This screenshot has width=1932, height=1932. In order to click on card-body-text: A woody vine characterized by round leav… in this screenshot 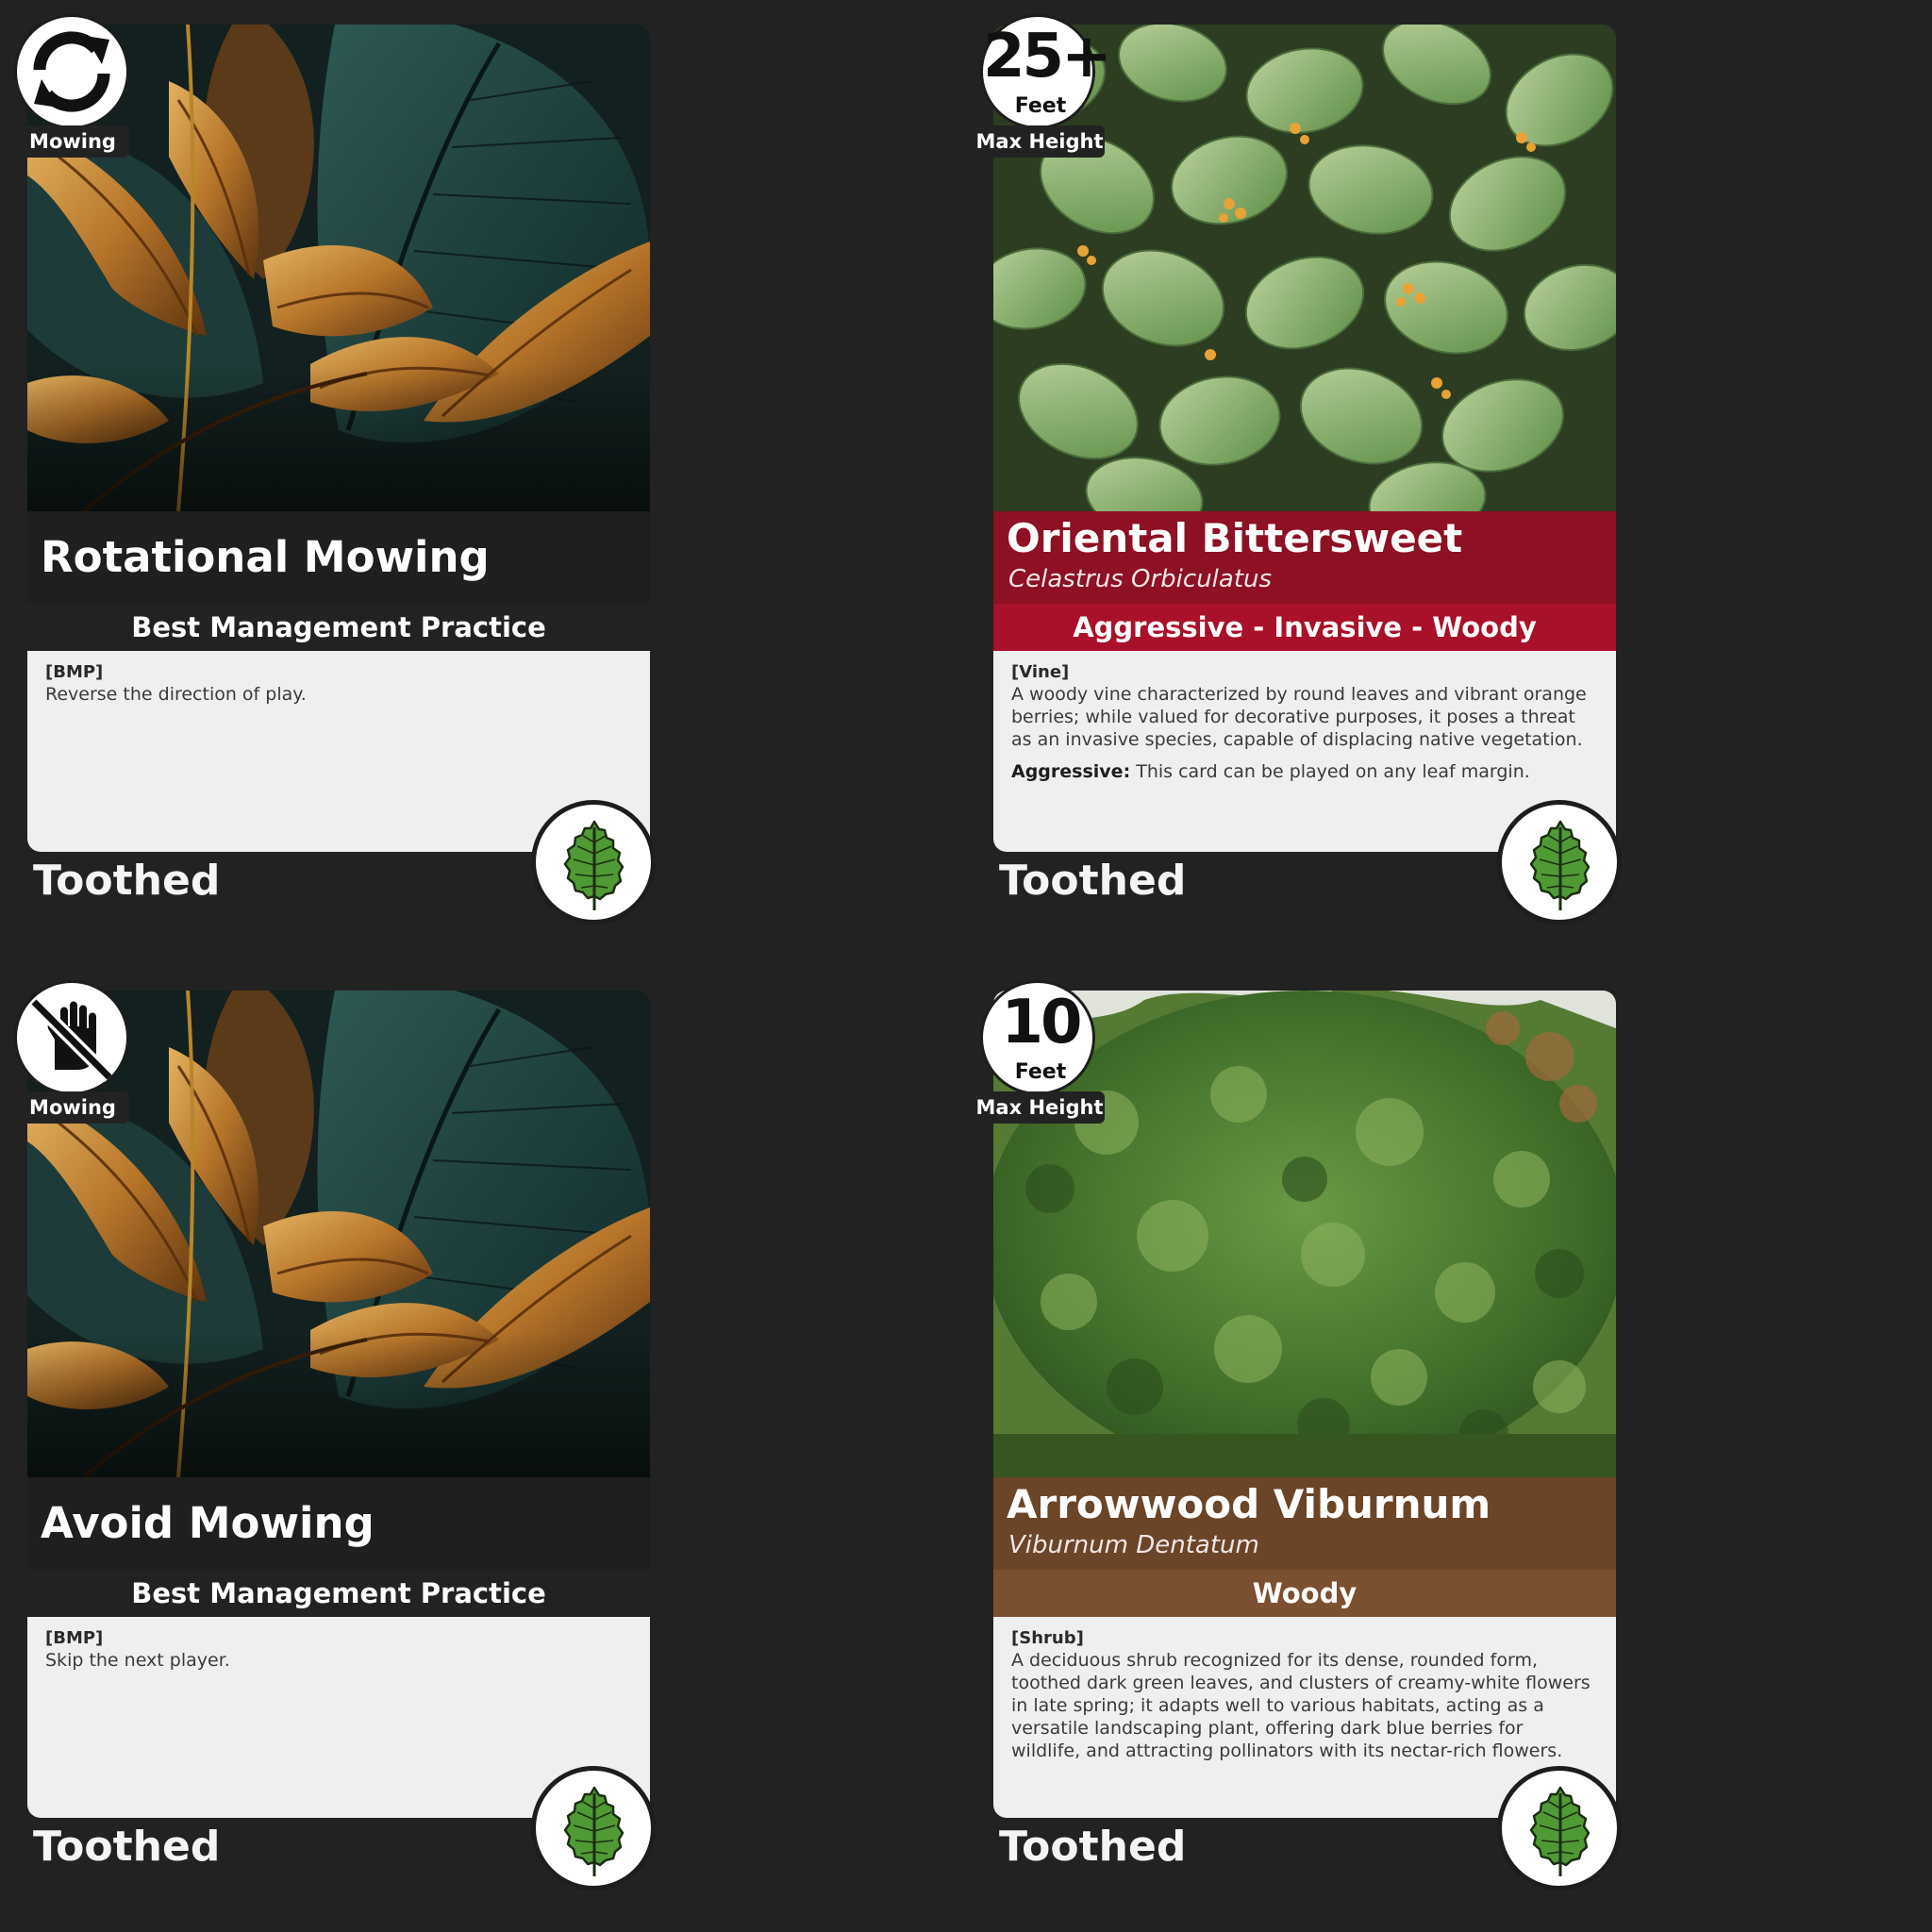, I will do `click(1299, 717)`.